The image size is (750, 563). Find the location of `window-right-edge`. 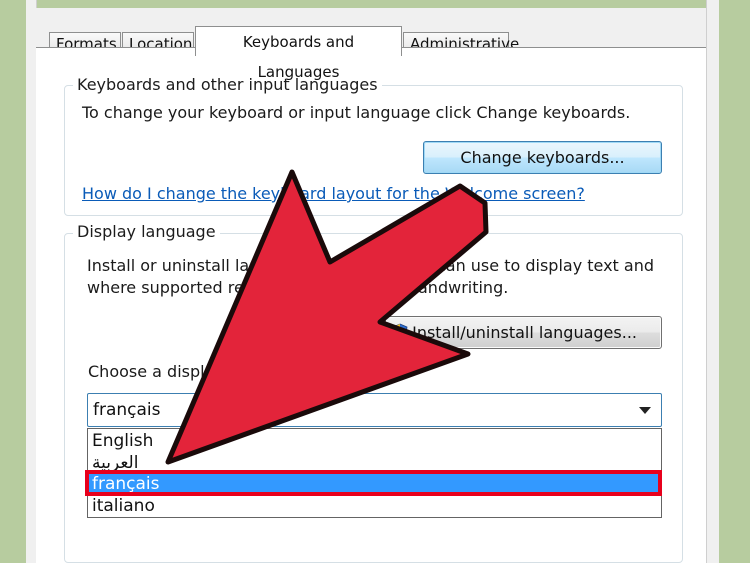

window-right-edge is located at coordinates (712, 281).